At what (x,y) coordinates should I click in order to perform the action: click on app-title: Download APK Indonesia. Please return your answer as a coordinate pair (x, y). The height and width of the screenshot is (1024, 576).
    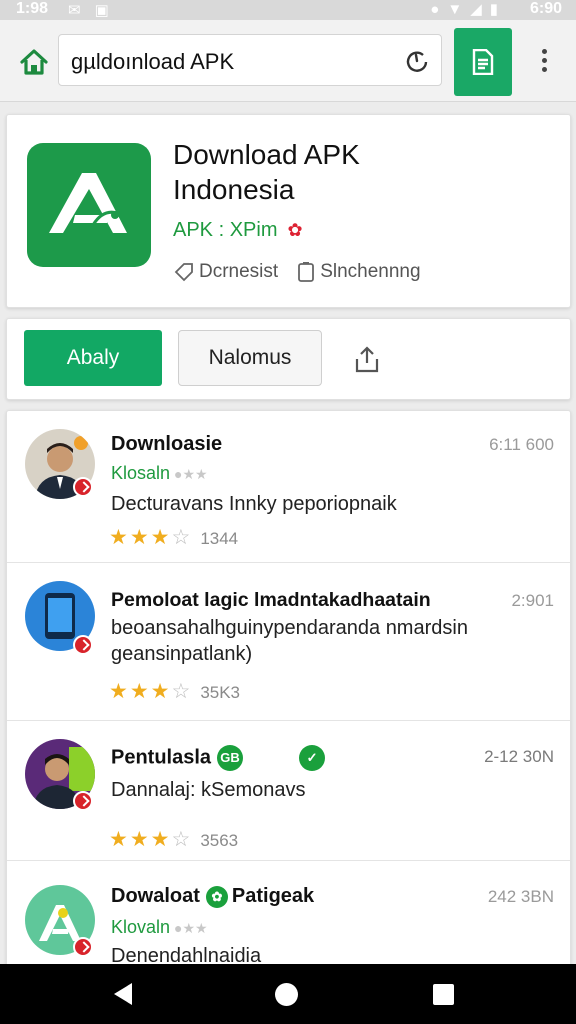
    Looking at the image, I should click on (266, 172).